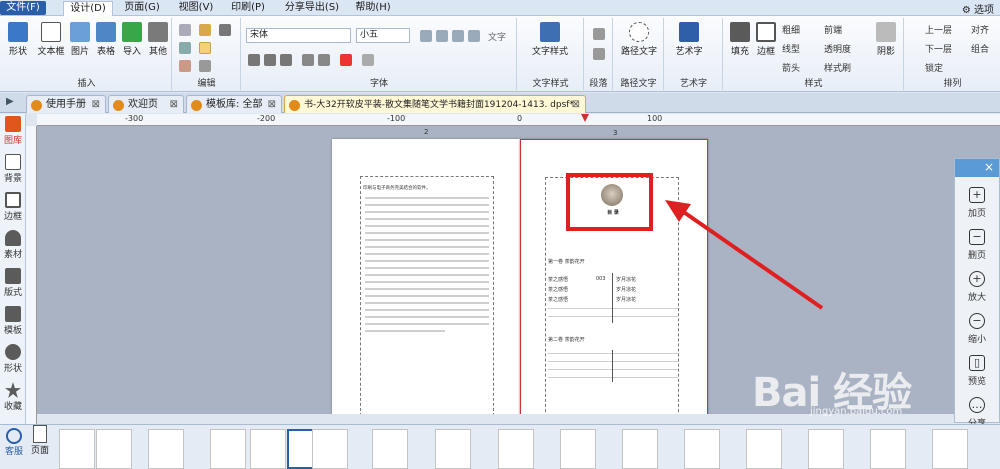  I want to click on left-page: 2 印刷与电子商务完美结合的软件。, so click(426, 271).